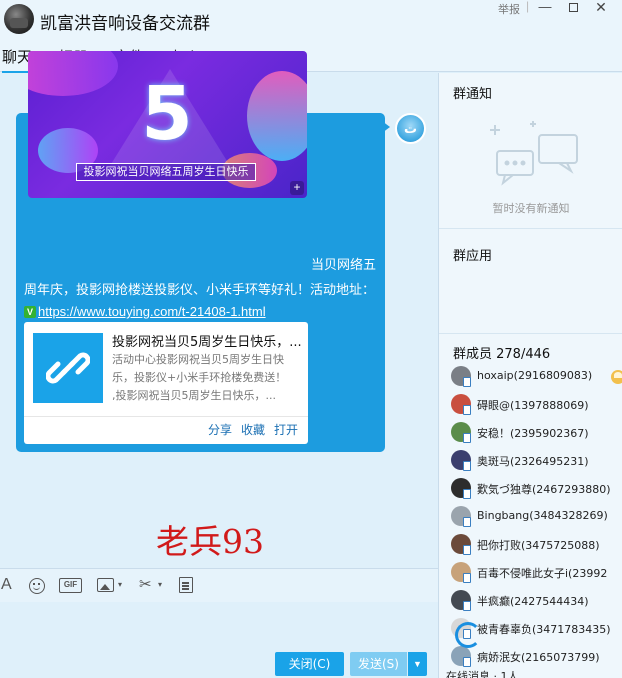 The image size is (622, 678). I want to click on banner-caption: 投影网祝当贝网络五周岁生日快乐, so click(166, 172).